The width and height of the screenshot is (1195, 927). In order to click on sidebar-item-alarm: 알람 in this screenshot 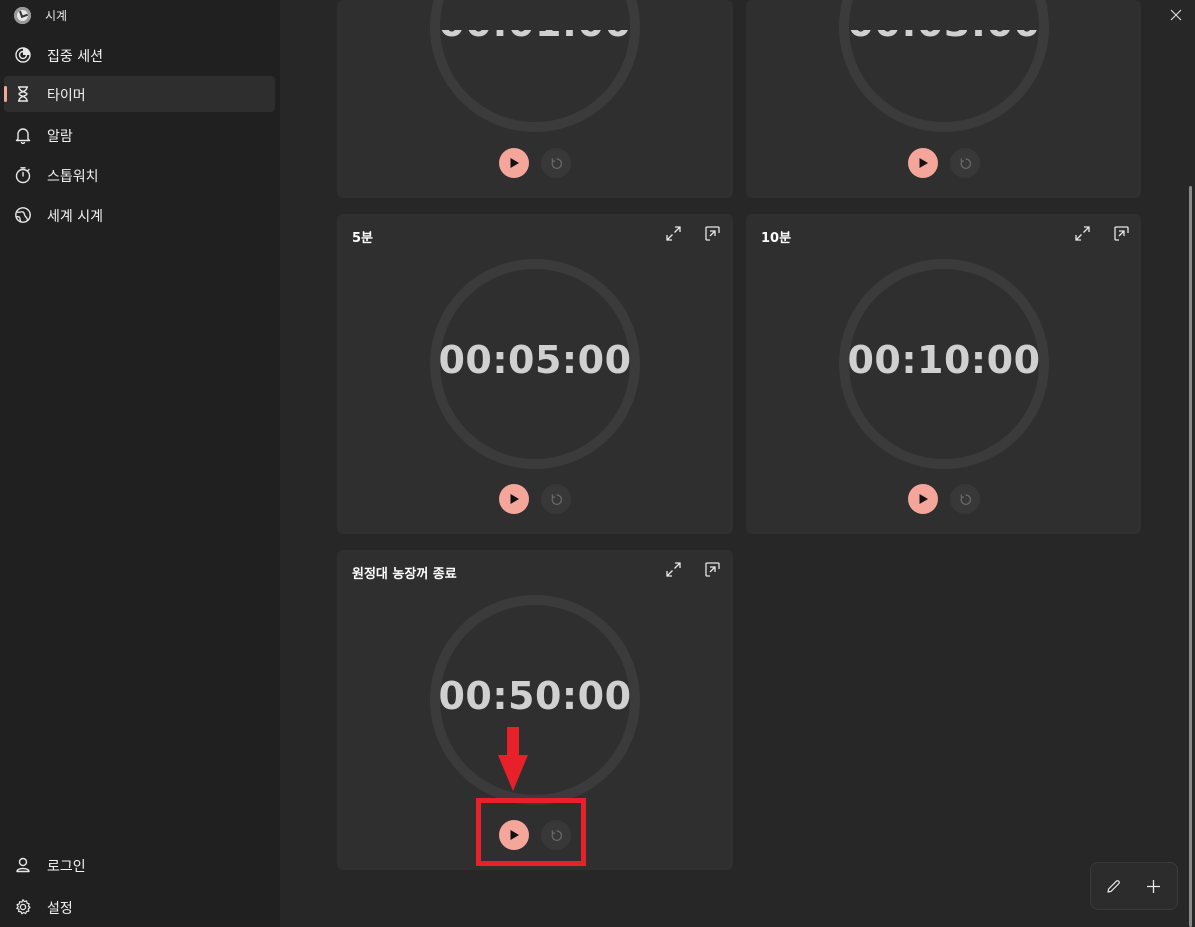, I will do `click(139, 135)`.